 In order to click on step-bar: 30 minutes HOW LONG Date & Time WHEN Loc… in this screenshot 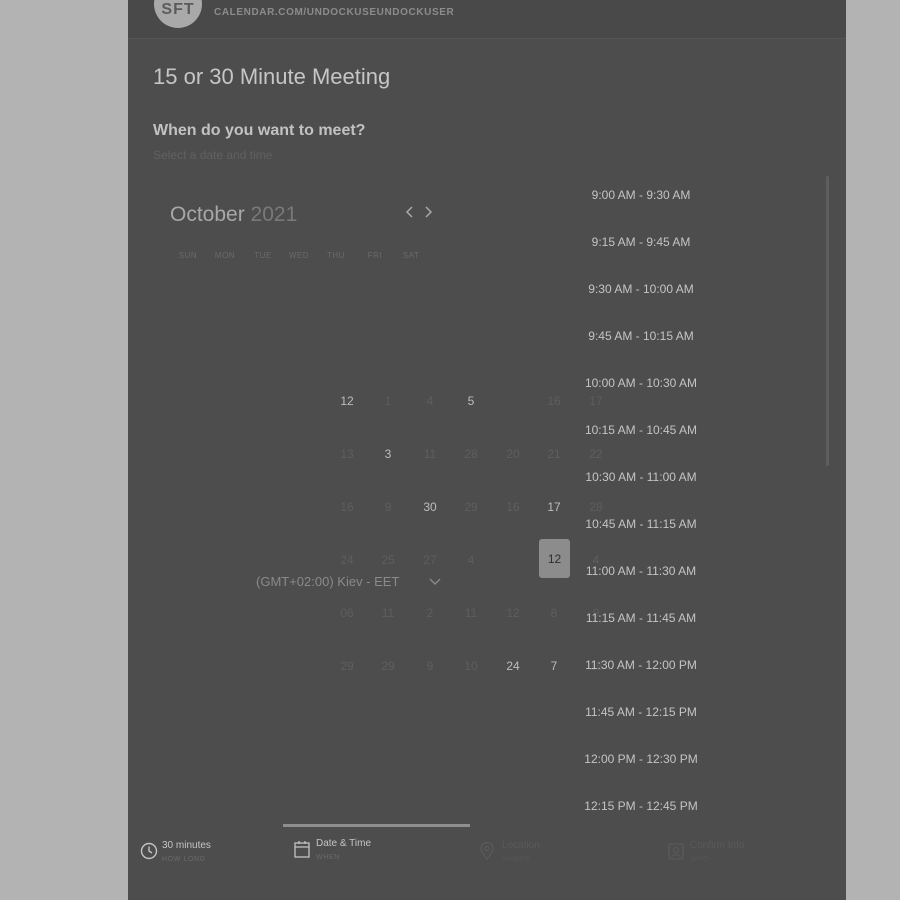, I will do `click(487, 860)`.